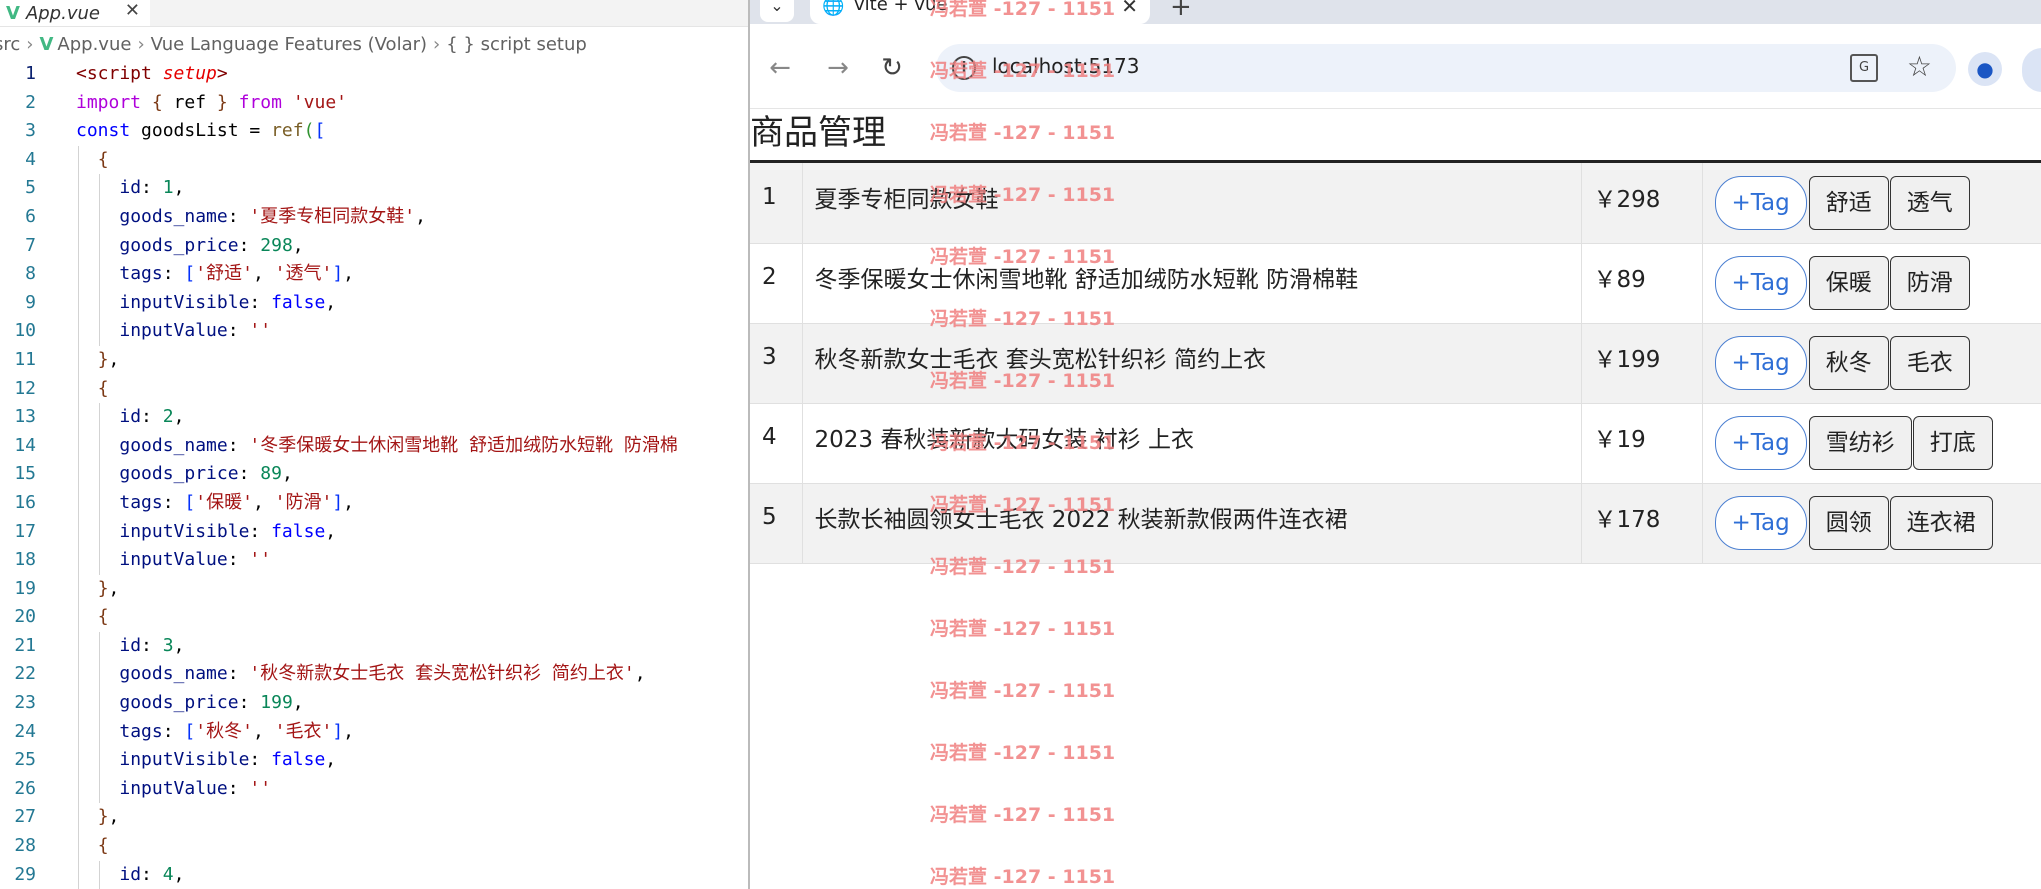  I want to click on code-text: goods_price: 199,, so click(211, 703).